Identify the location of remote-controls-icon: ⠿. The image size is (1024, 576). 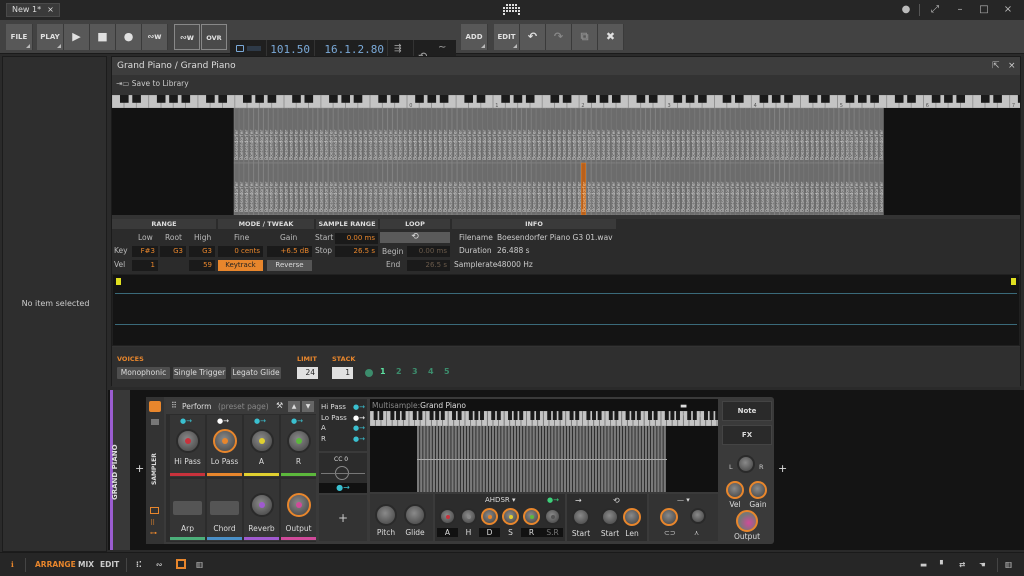
(152, 523).